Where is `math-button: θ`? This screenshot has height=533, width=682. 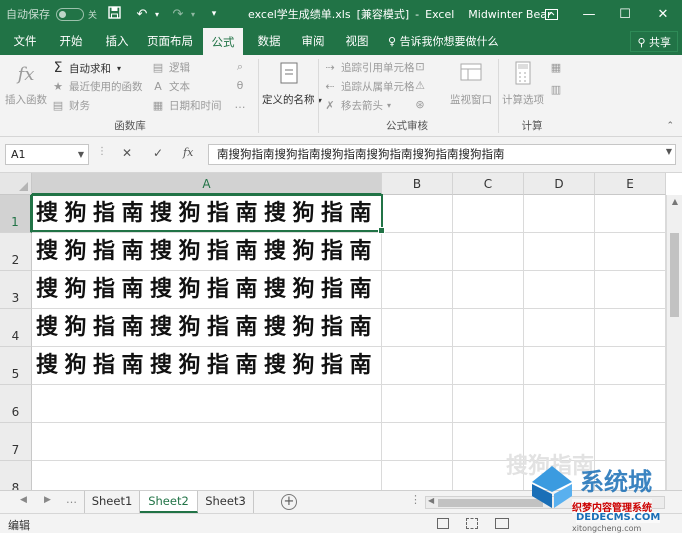 math-button: θ is located at coordinates (241, 85).